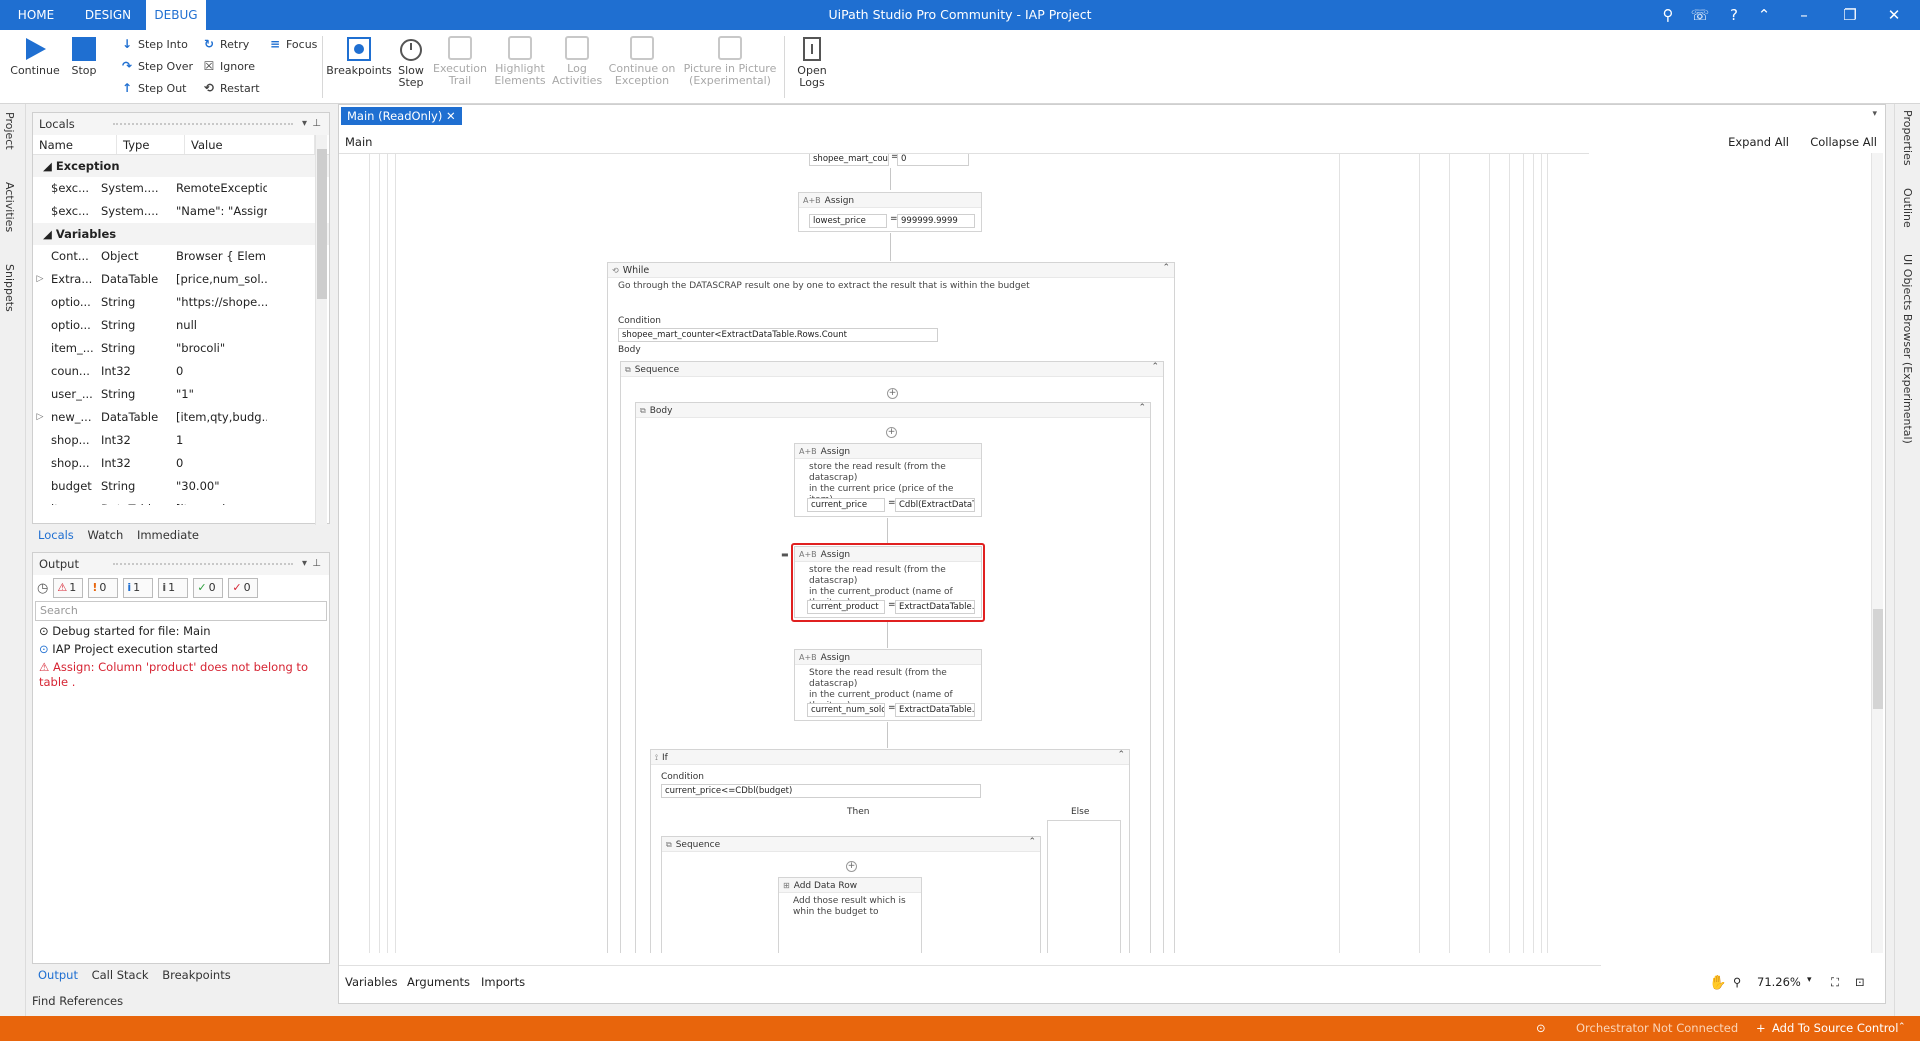 This screenshot has height=1041, width=1920. Describe the element at coordinates (1717, 983) in the screenshot. I see `hand-tool-icon: ✋` at that location.